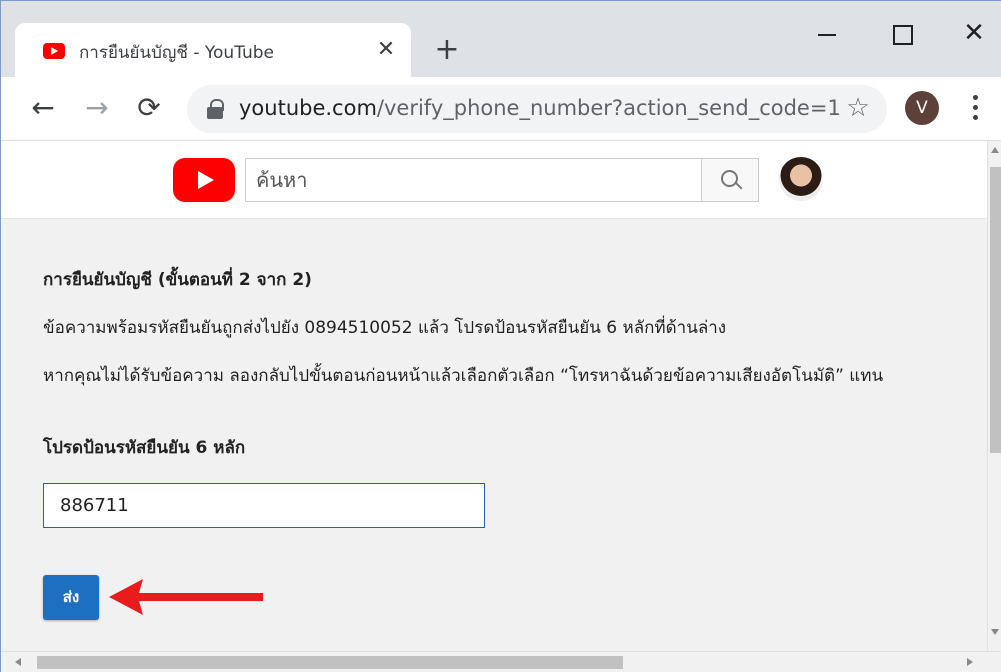 This screenshot has width=1001, height=672. I want to click on scroll-up-icon, so click(995, 150).